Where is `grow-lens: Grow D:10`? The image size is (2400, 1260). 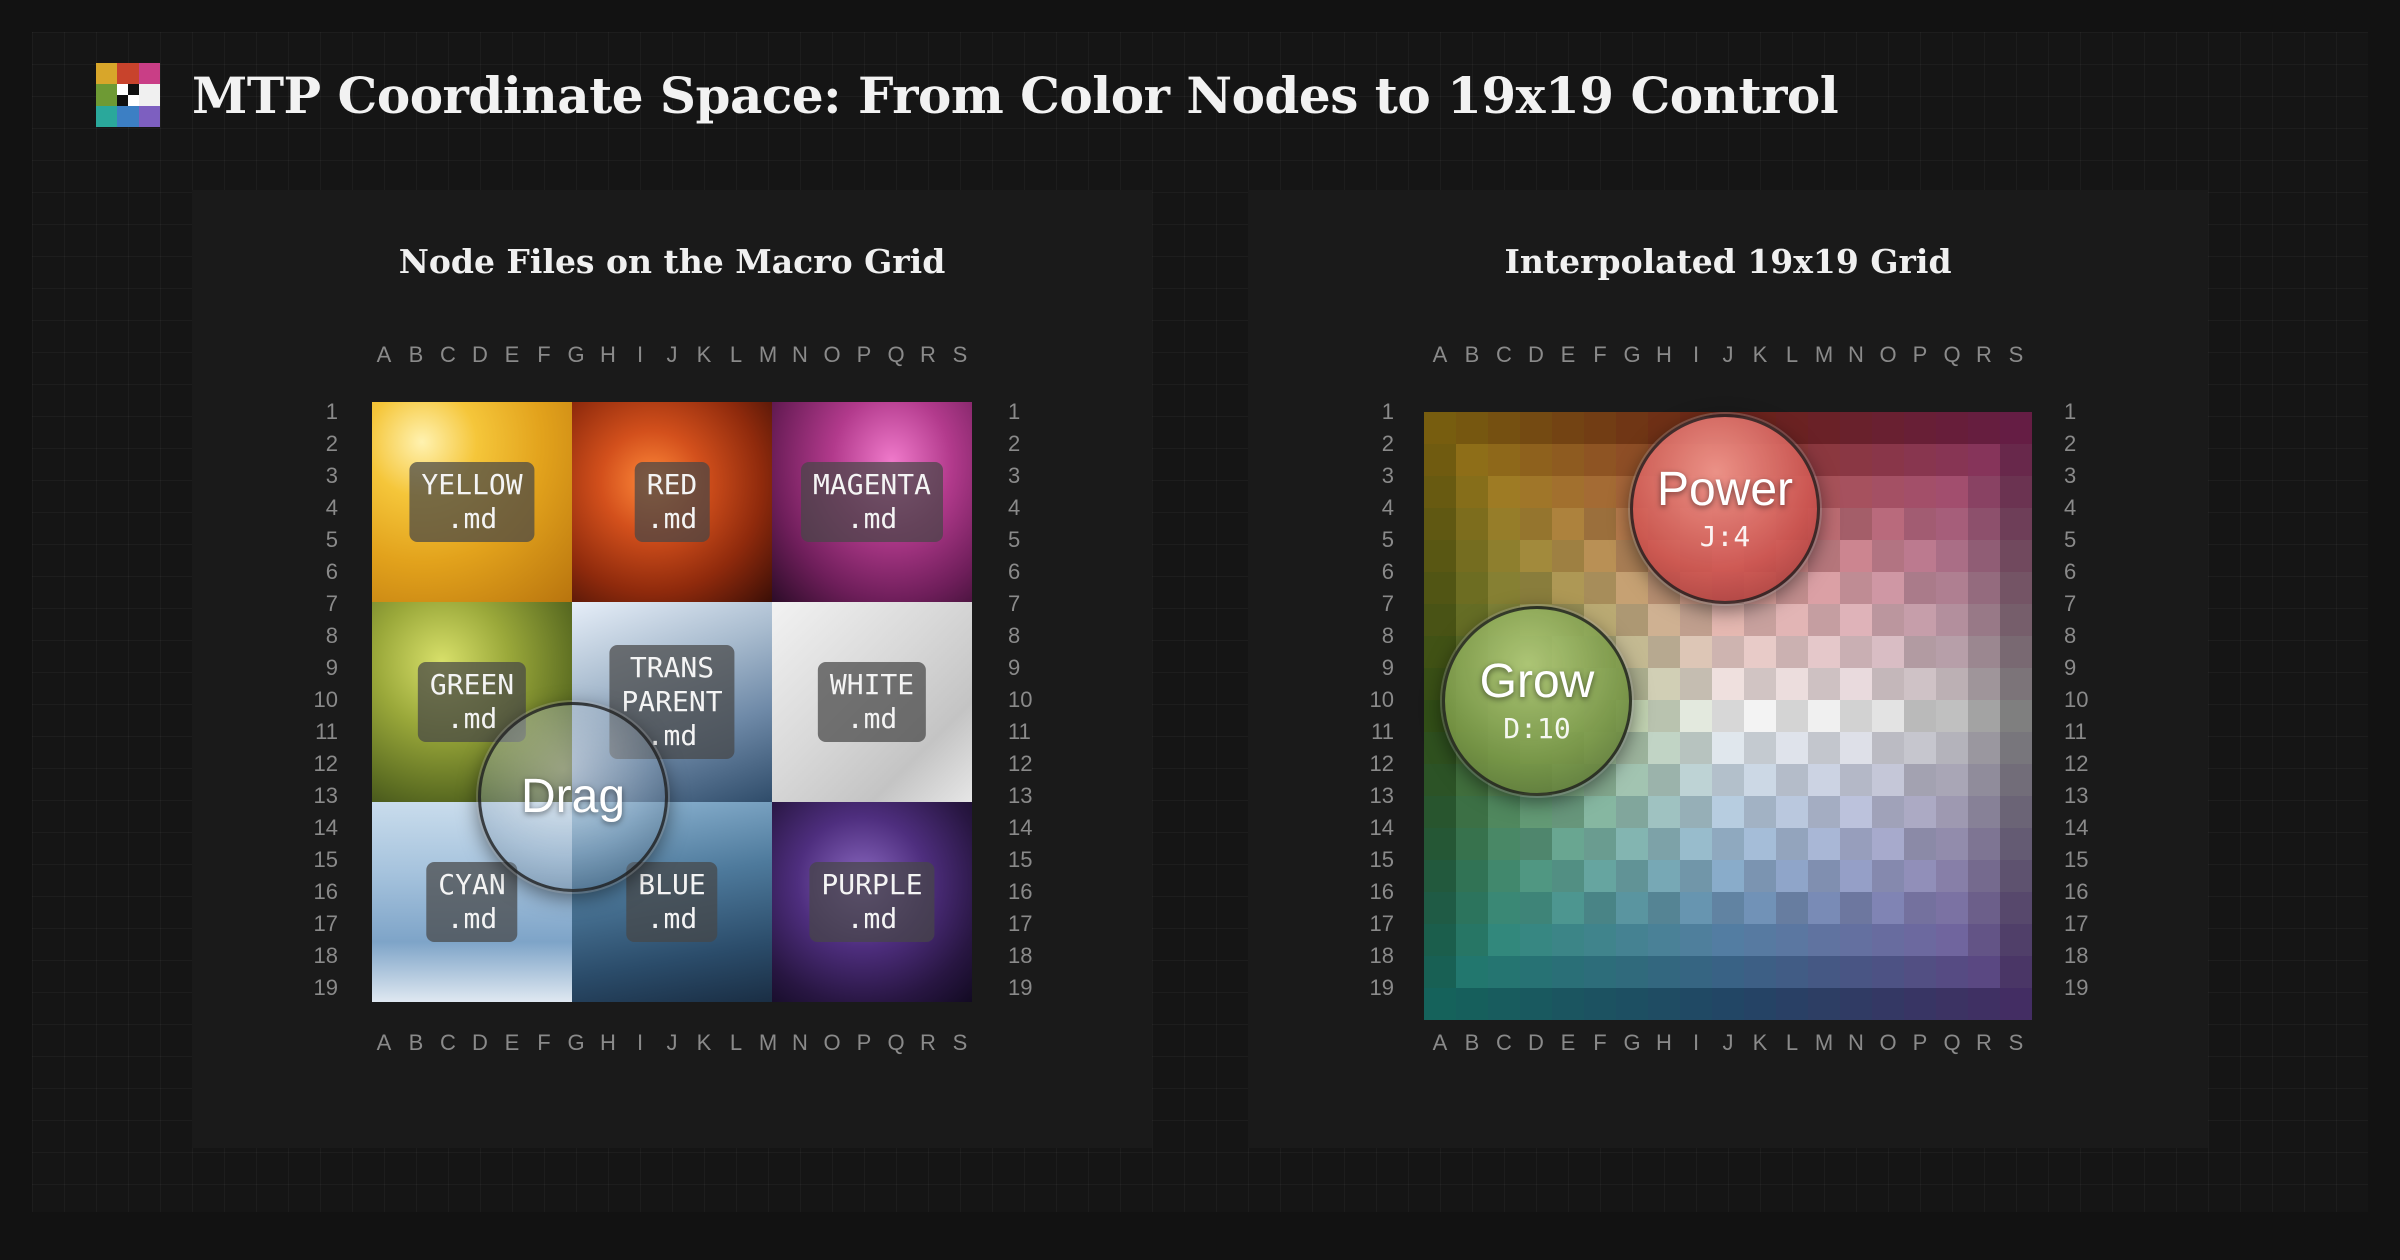 grow-lens: Grow D:10 is located at coordinates (1537, 701).